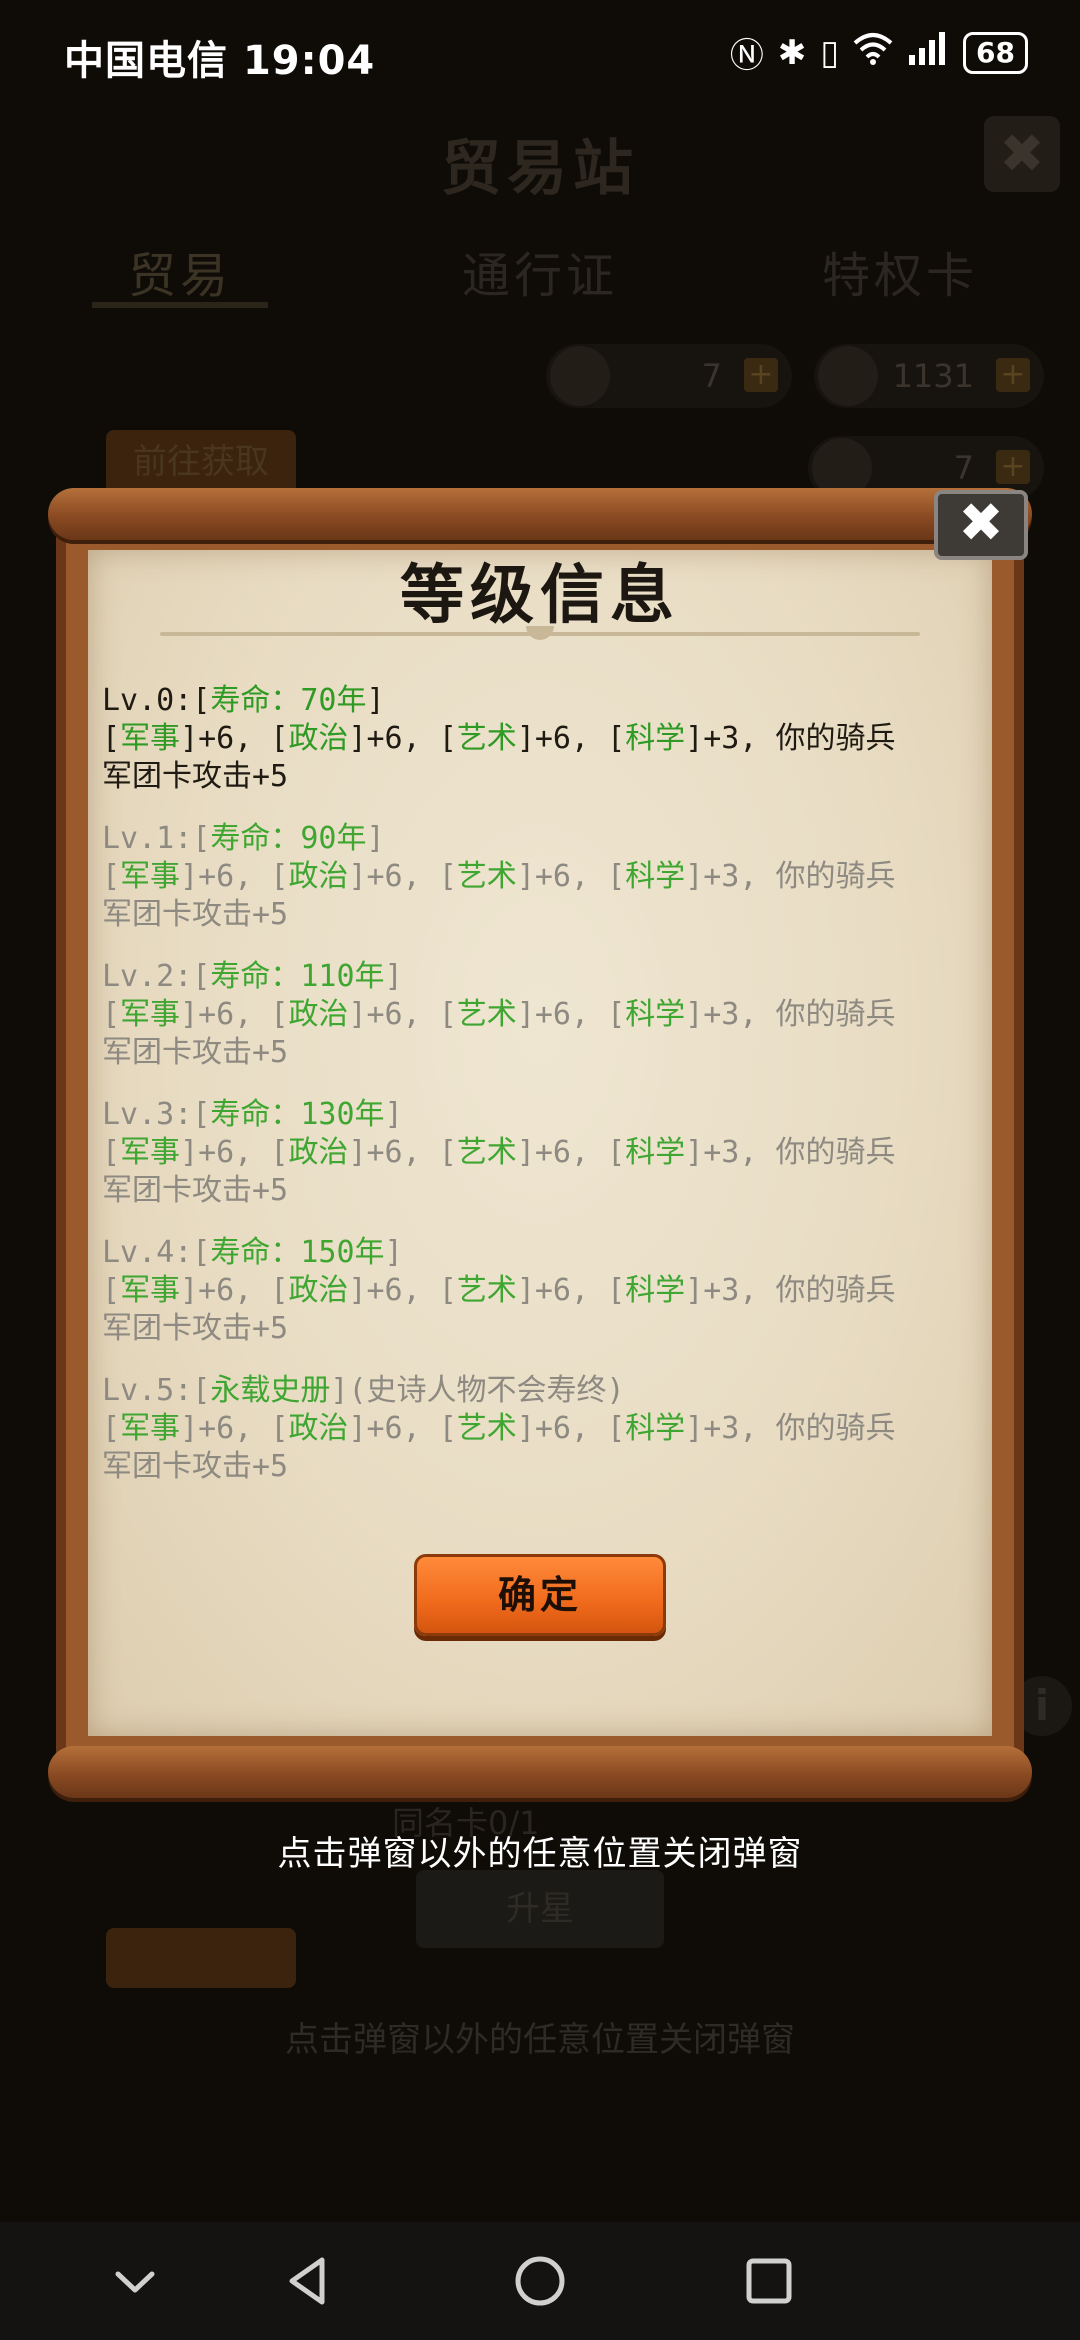 This screenshot has height=2340, width=1080. Describe the element at coordinates (540, 1854) in the screenshot. I see `dismiss-hint: 点击弹窗以外的任意位置关闭弹窗` at that location.